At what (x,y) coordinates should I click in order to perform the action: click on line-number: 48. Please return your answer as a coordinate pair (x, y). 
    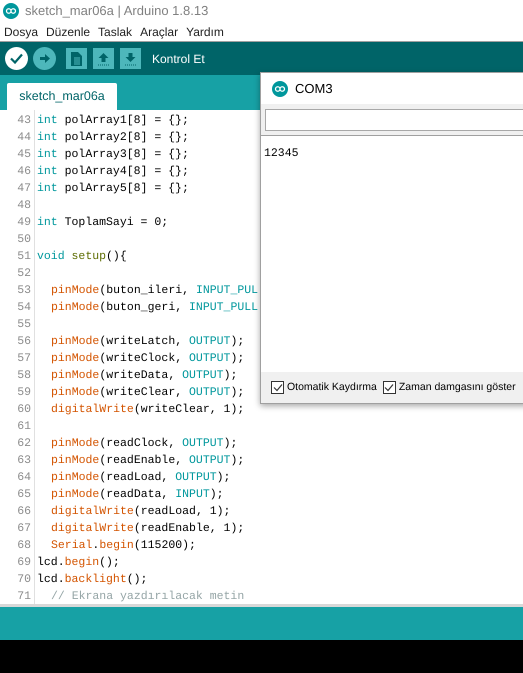
    Looking at the image, I should click on (23, 206).